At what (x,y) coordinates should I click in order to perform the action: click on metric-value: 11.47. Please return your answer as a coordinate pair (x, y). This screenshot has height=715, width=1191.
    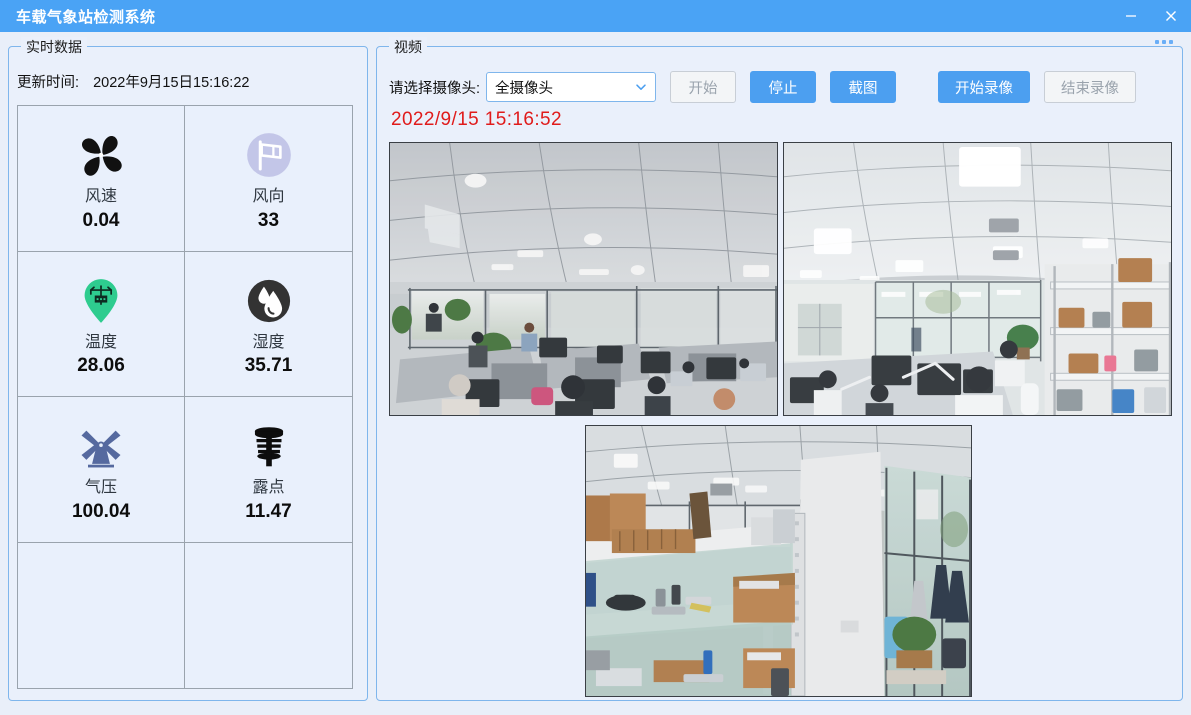
    Looking at the image, I should click on (268, 511).